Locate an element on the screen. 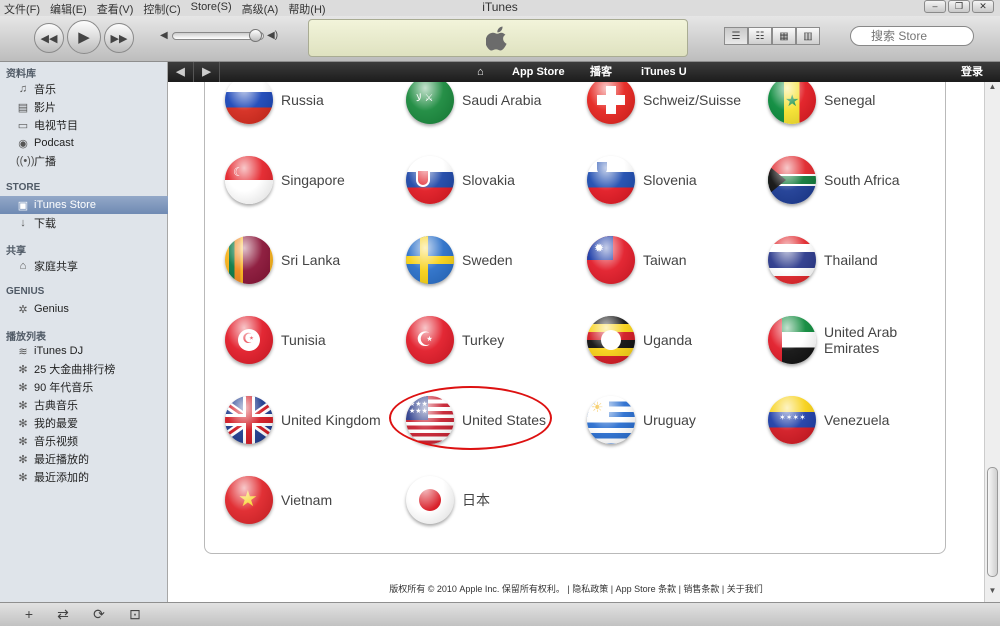  country-name: Uganda is located at coordinates (668, 340).